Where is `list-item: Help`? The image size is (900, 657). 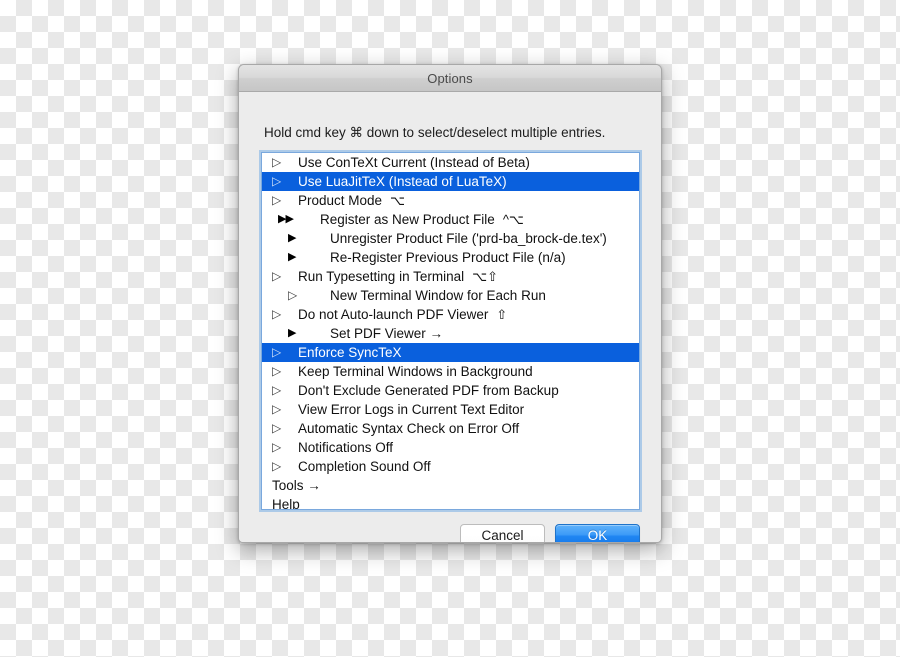 list-item: Help is located at coordinates (450, 502).